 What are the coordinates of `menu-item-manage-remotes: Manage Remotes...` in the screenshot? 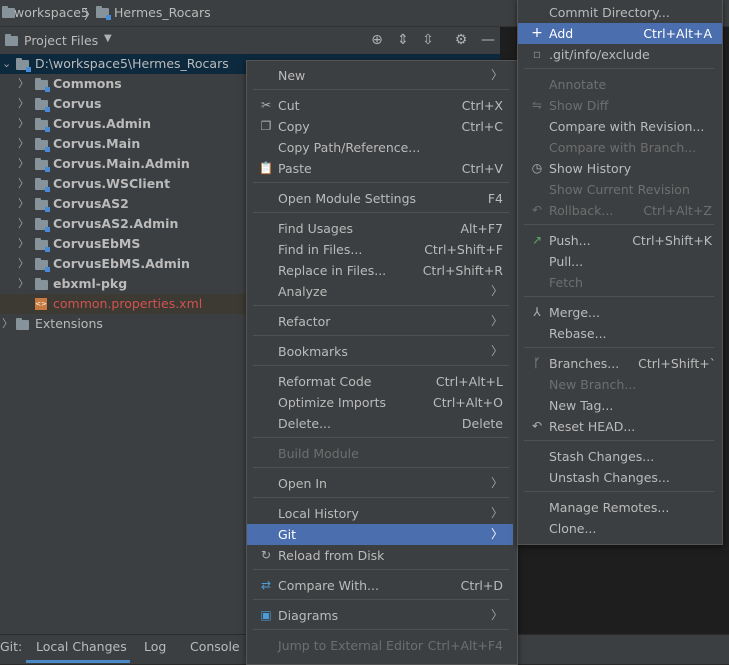 It's located at (620, 507).